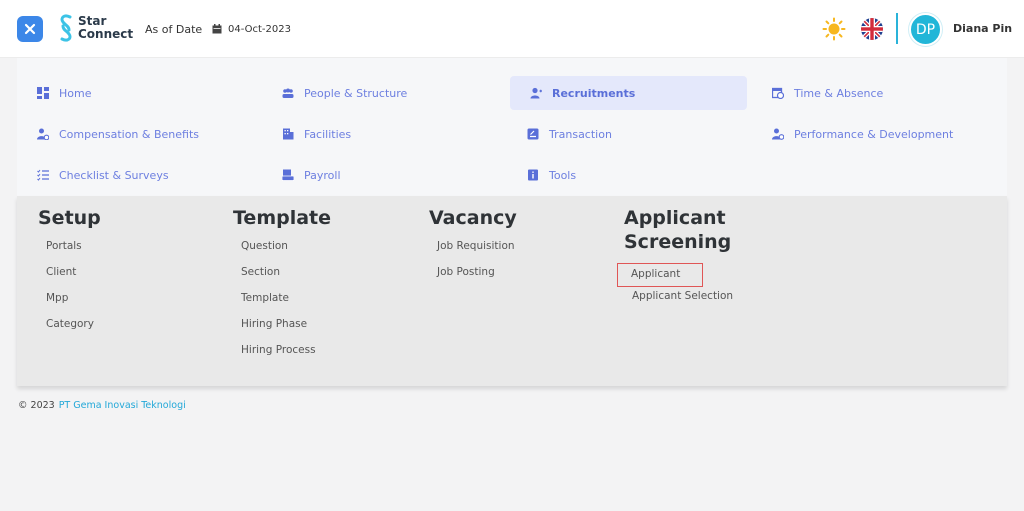 The width and height of the screenshot is (1024, 511). I want to click on page-footer: © 2023 PT Gema Inovasi Teknologi, so click(102, 405).